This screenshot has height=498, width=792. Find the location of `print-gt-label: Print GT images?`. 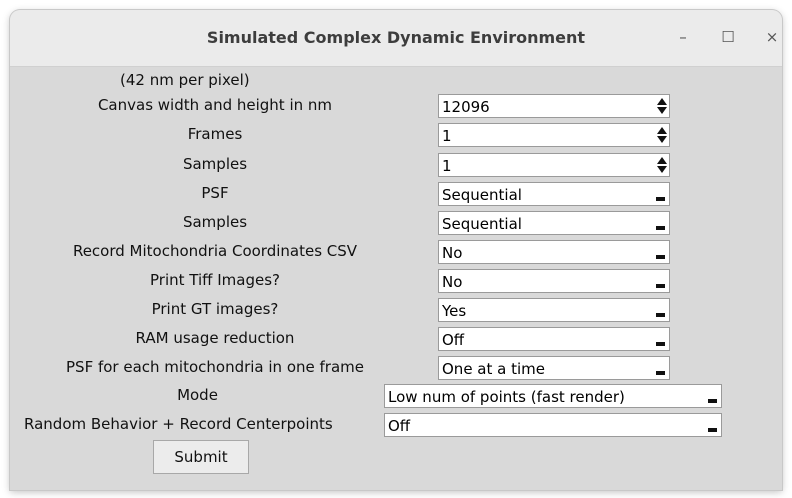

print-gt-label: Print GT images? is located at coordinates (215, 309).